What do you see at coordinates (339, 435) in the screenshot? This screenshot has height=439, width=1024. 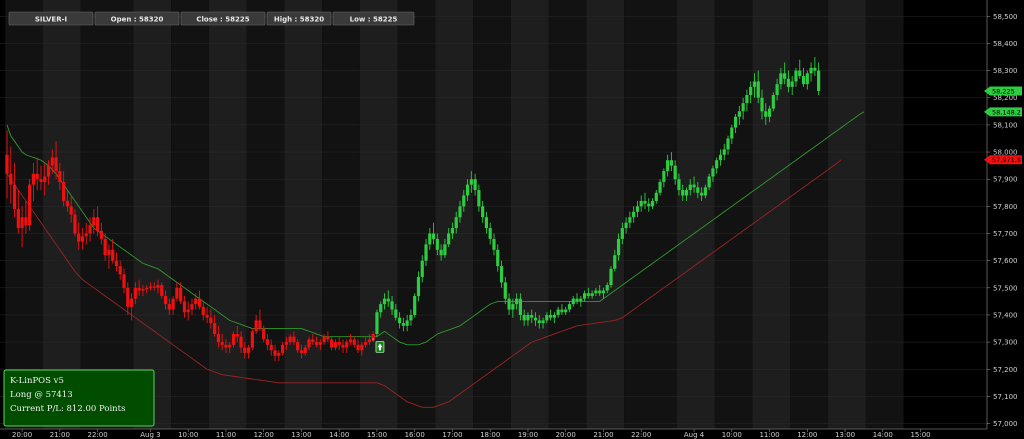 I see `time-tick-label: 14:00` at bounding box center [339, 435].